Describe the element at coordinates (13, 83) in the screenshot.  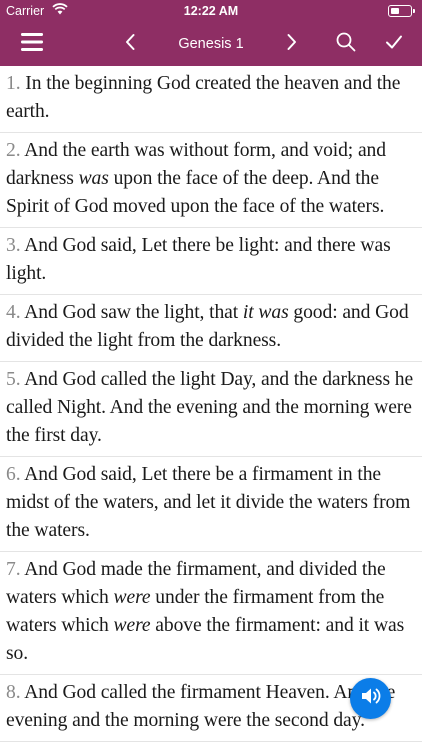
I see `verse-number: 1.` at that location.